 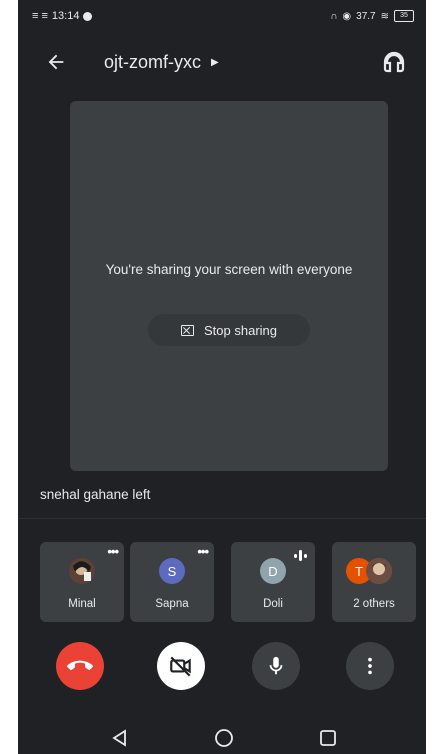 I want to click on more-vertical-icon, so click(x=370, y=666).